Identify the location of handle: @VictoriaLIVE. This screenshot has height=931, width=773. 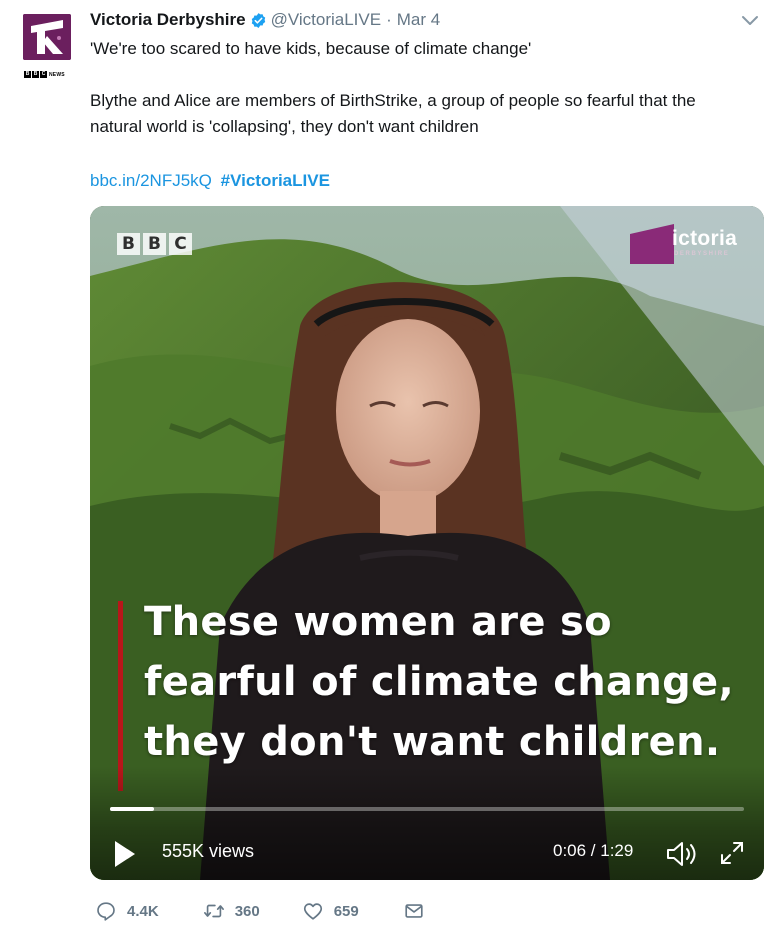
(326, 20).